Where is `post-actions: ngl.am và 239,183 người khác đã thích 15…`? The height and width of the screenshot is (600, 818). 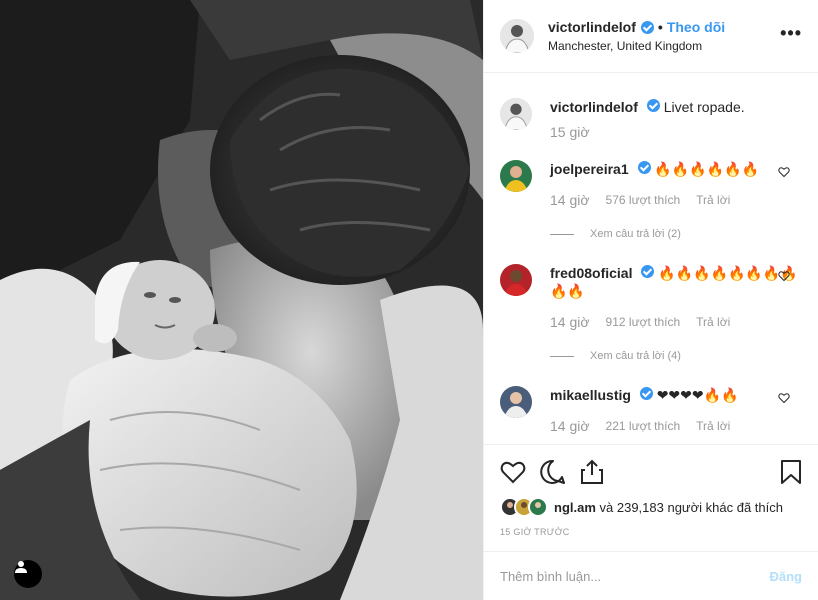 post-actions: ngl.am và 239,183 người khác đã thích 15… is located at coordinates (651, 497).